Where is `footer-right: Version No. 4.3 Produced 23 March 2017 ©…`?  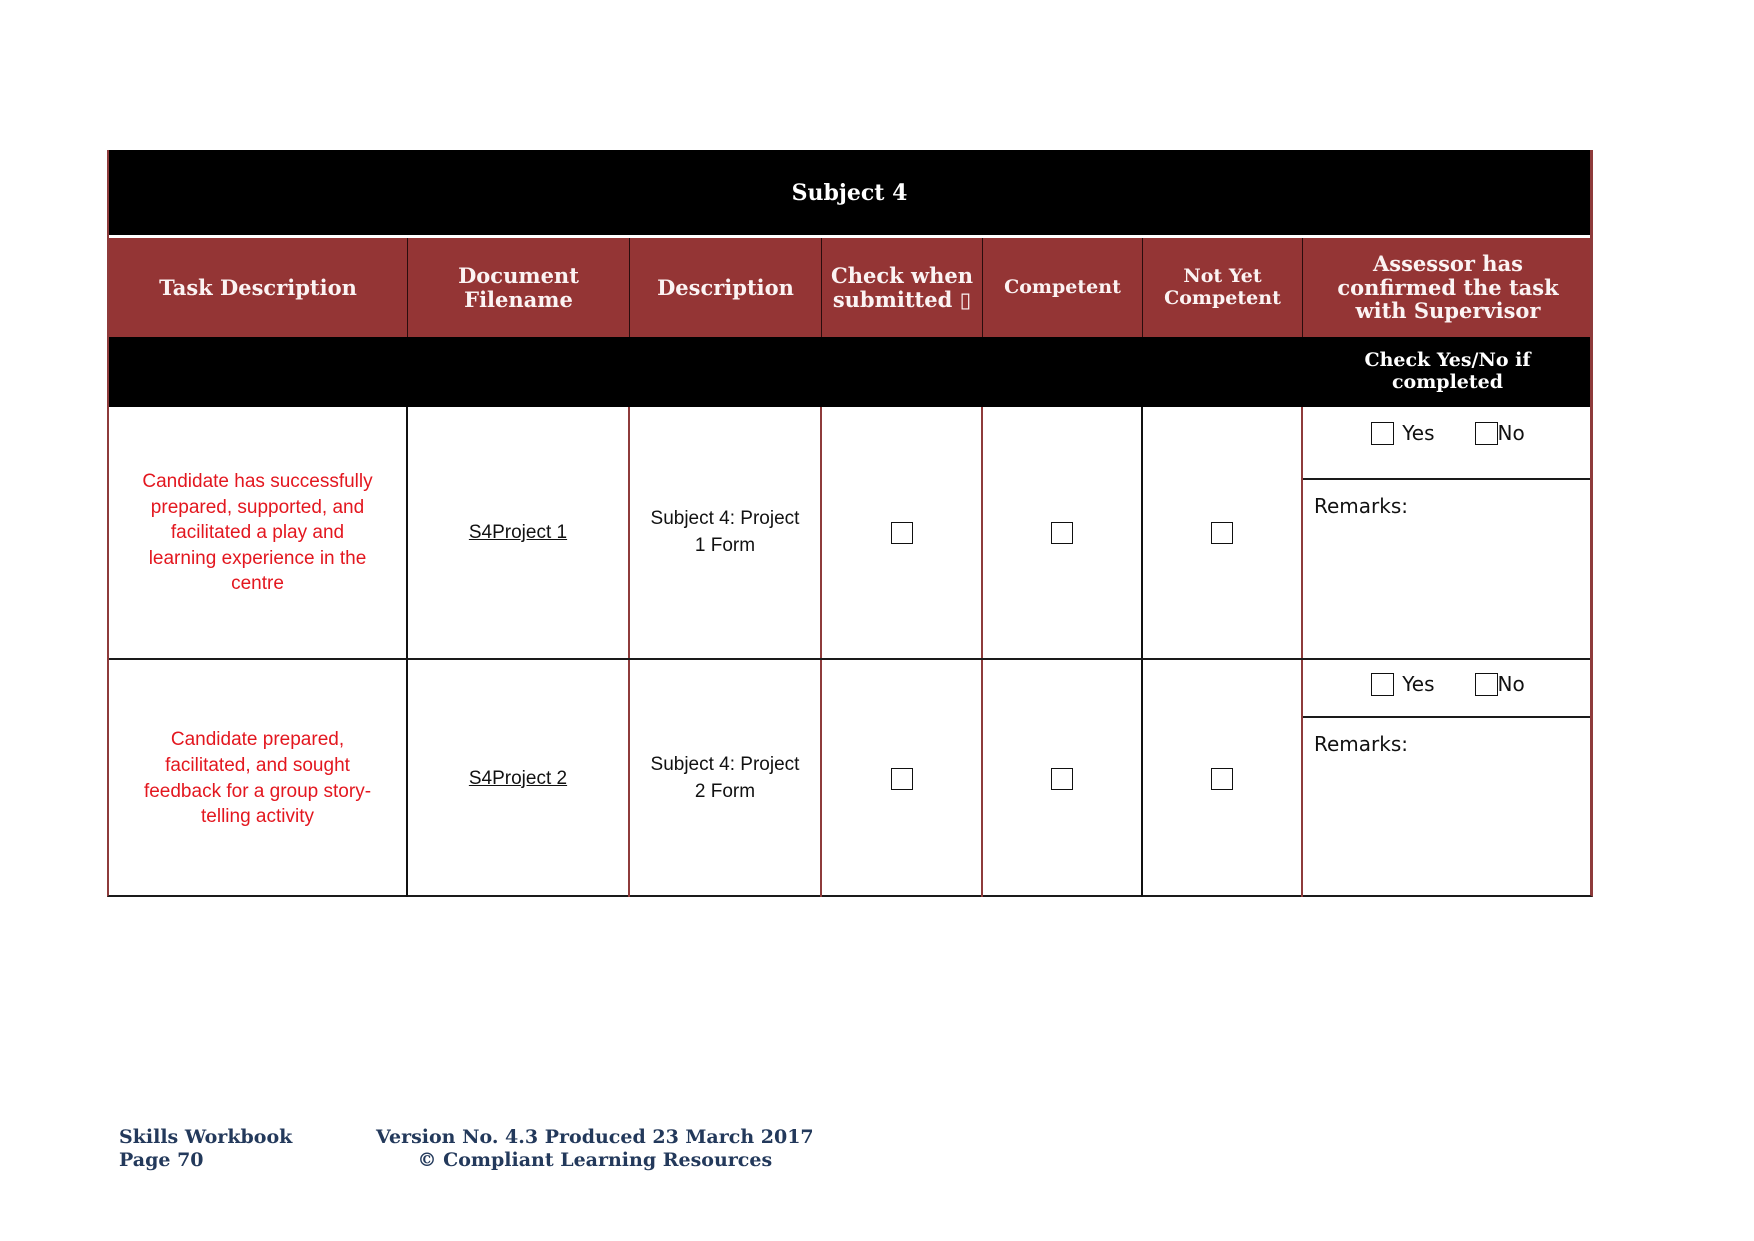 footer-right: Version No. 4.3 Produced 23 March 2017 ©… is located at coordinates (595, 1149).